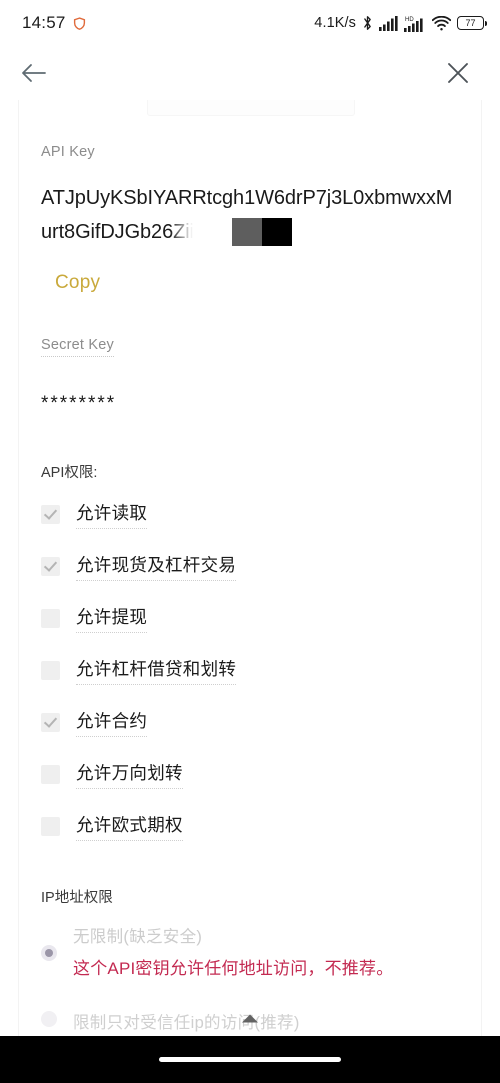 The height and width of the screenshot is (1083, 500). I want to click on shield-icon, so click(79, 23).